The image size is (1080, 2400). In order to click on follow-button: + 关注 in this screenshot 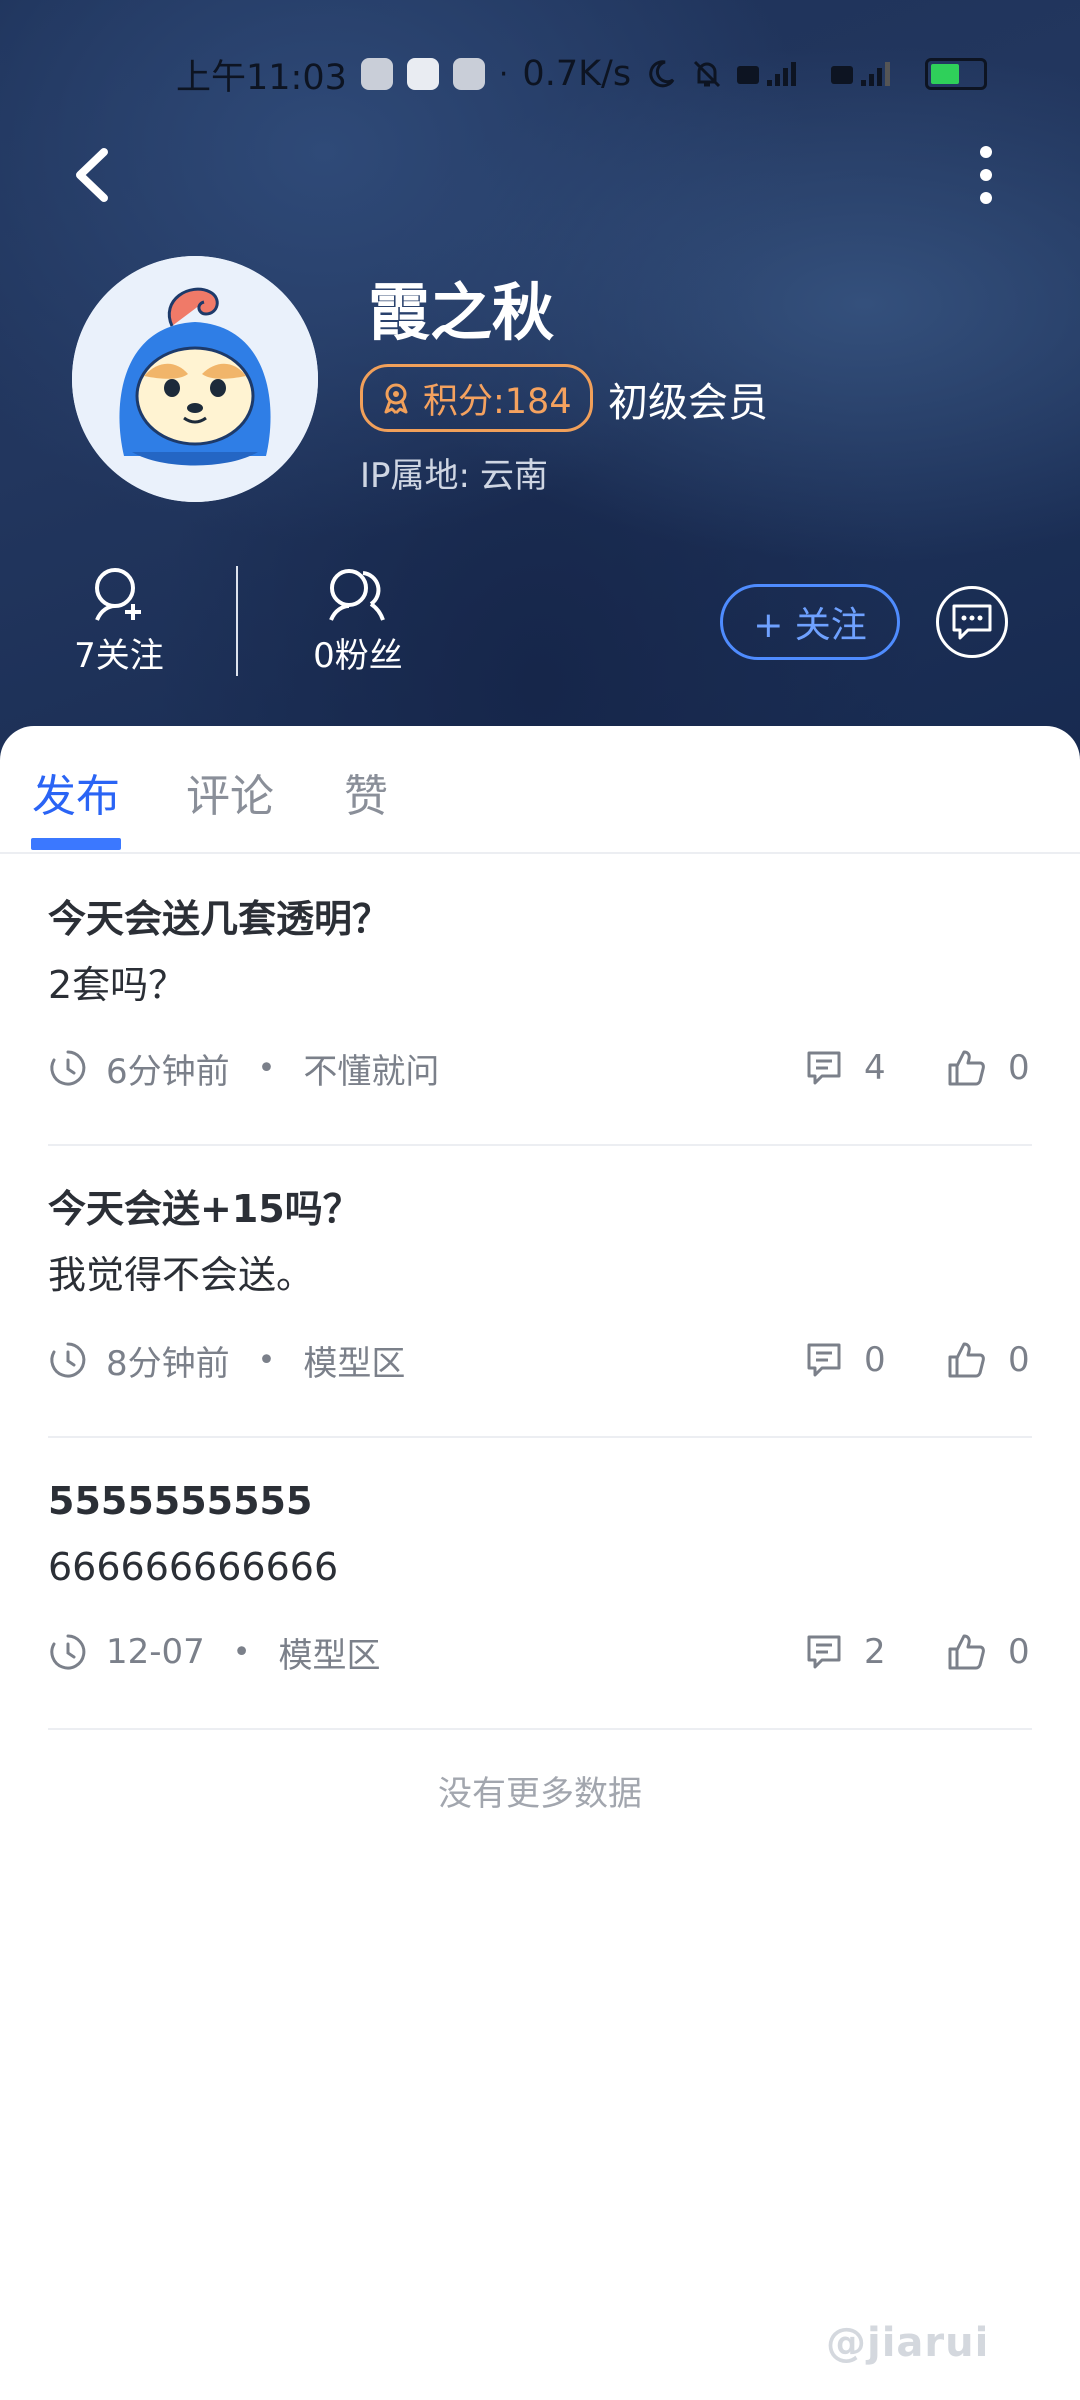, I will do `click(810, 622)`.